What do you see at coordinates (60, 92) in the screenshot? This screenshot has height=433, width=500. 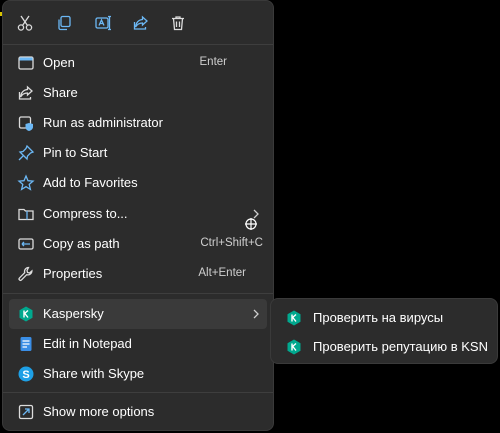 I see `share-label: Share` at bounding box center [60, 92].